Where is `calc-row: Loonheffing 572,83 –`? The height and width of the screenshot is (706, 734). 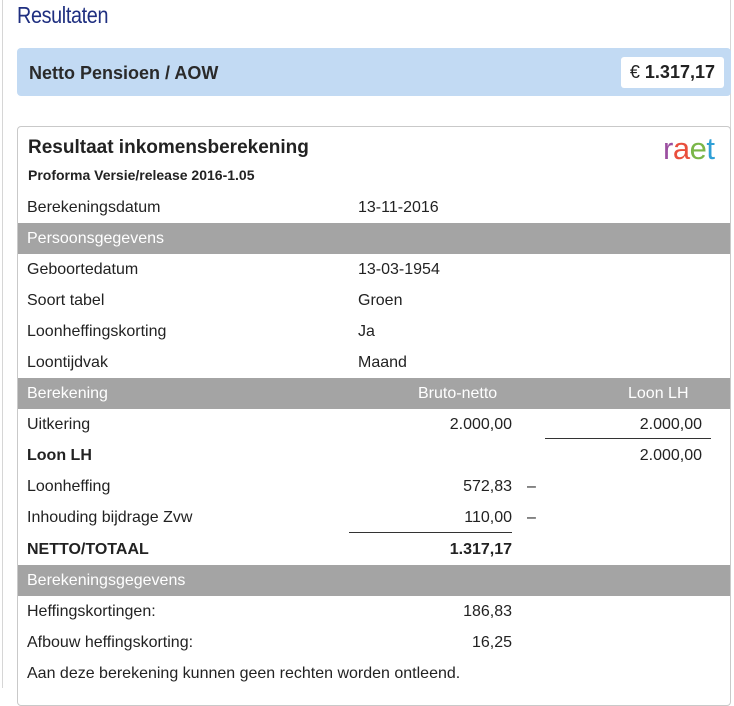
calc-row: Loonheffing 572,83 – is located at coordinates (374, 486).